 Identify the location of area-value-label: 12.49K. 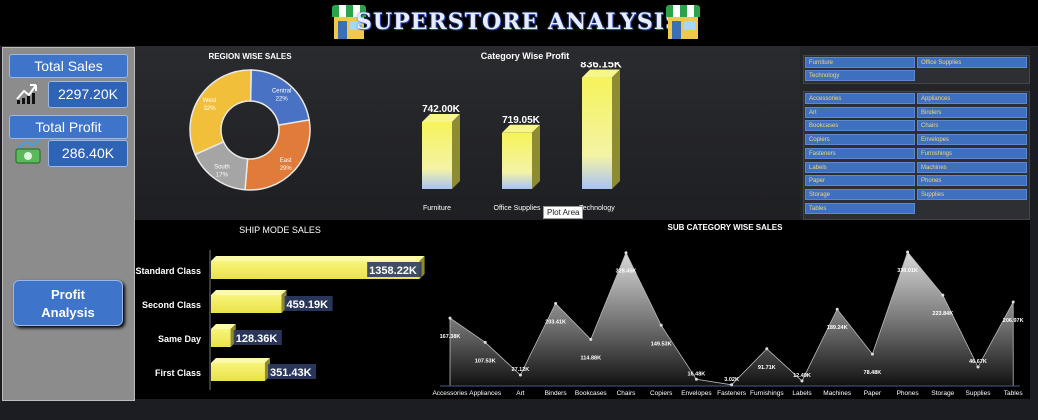
(802, 376).